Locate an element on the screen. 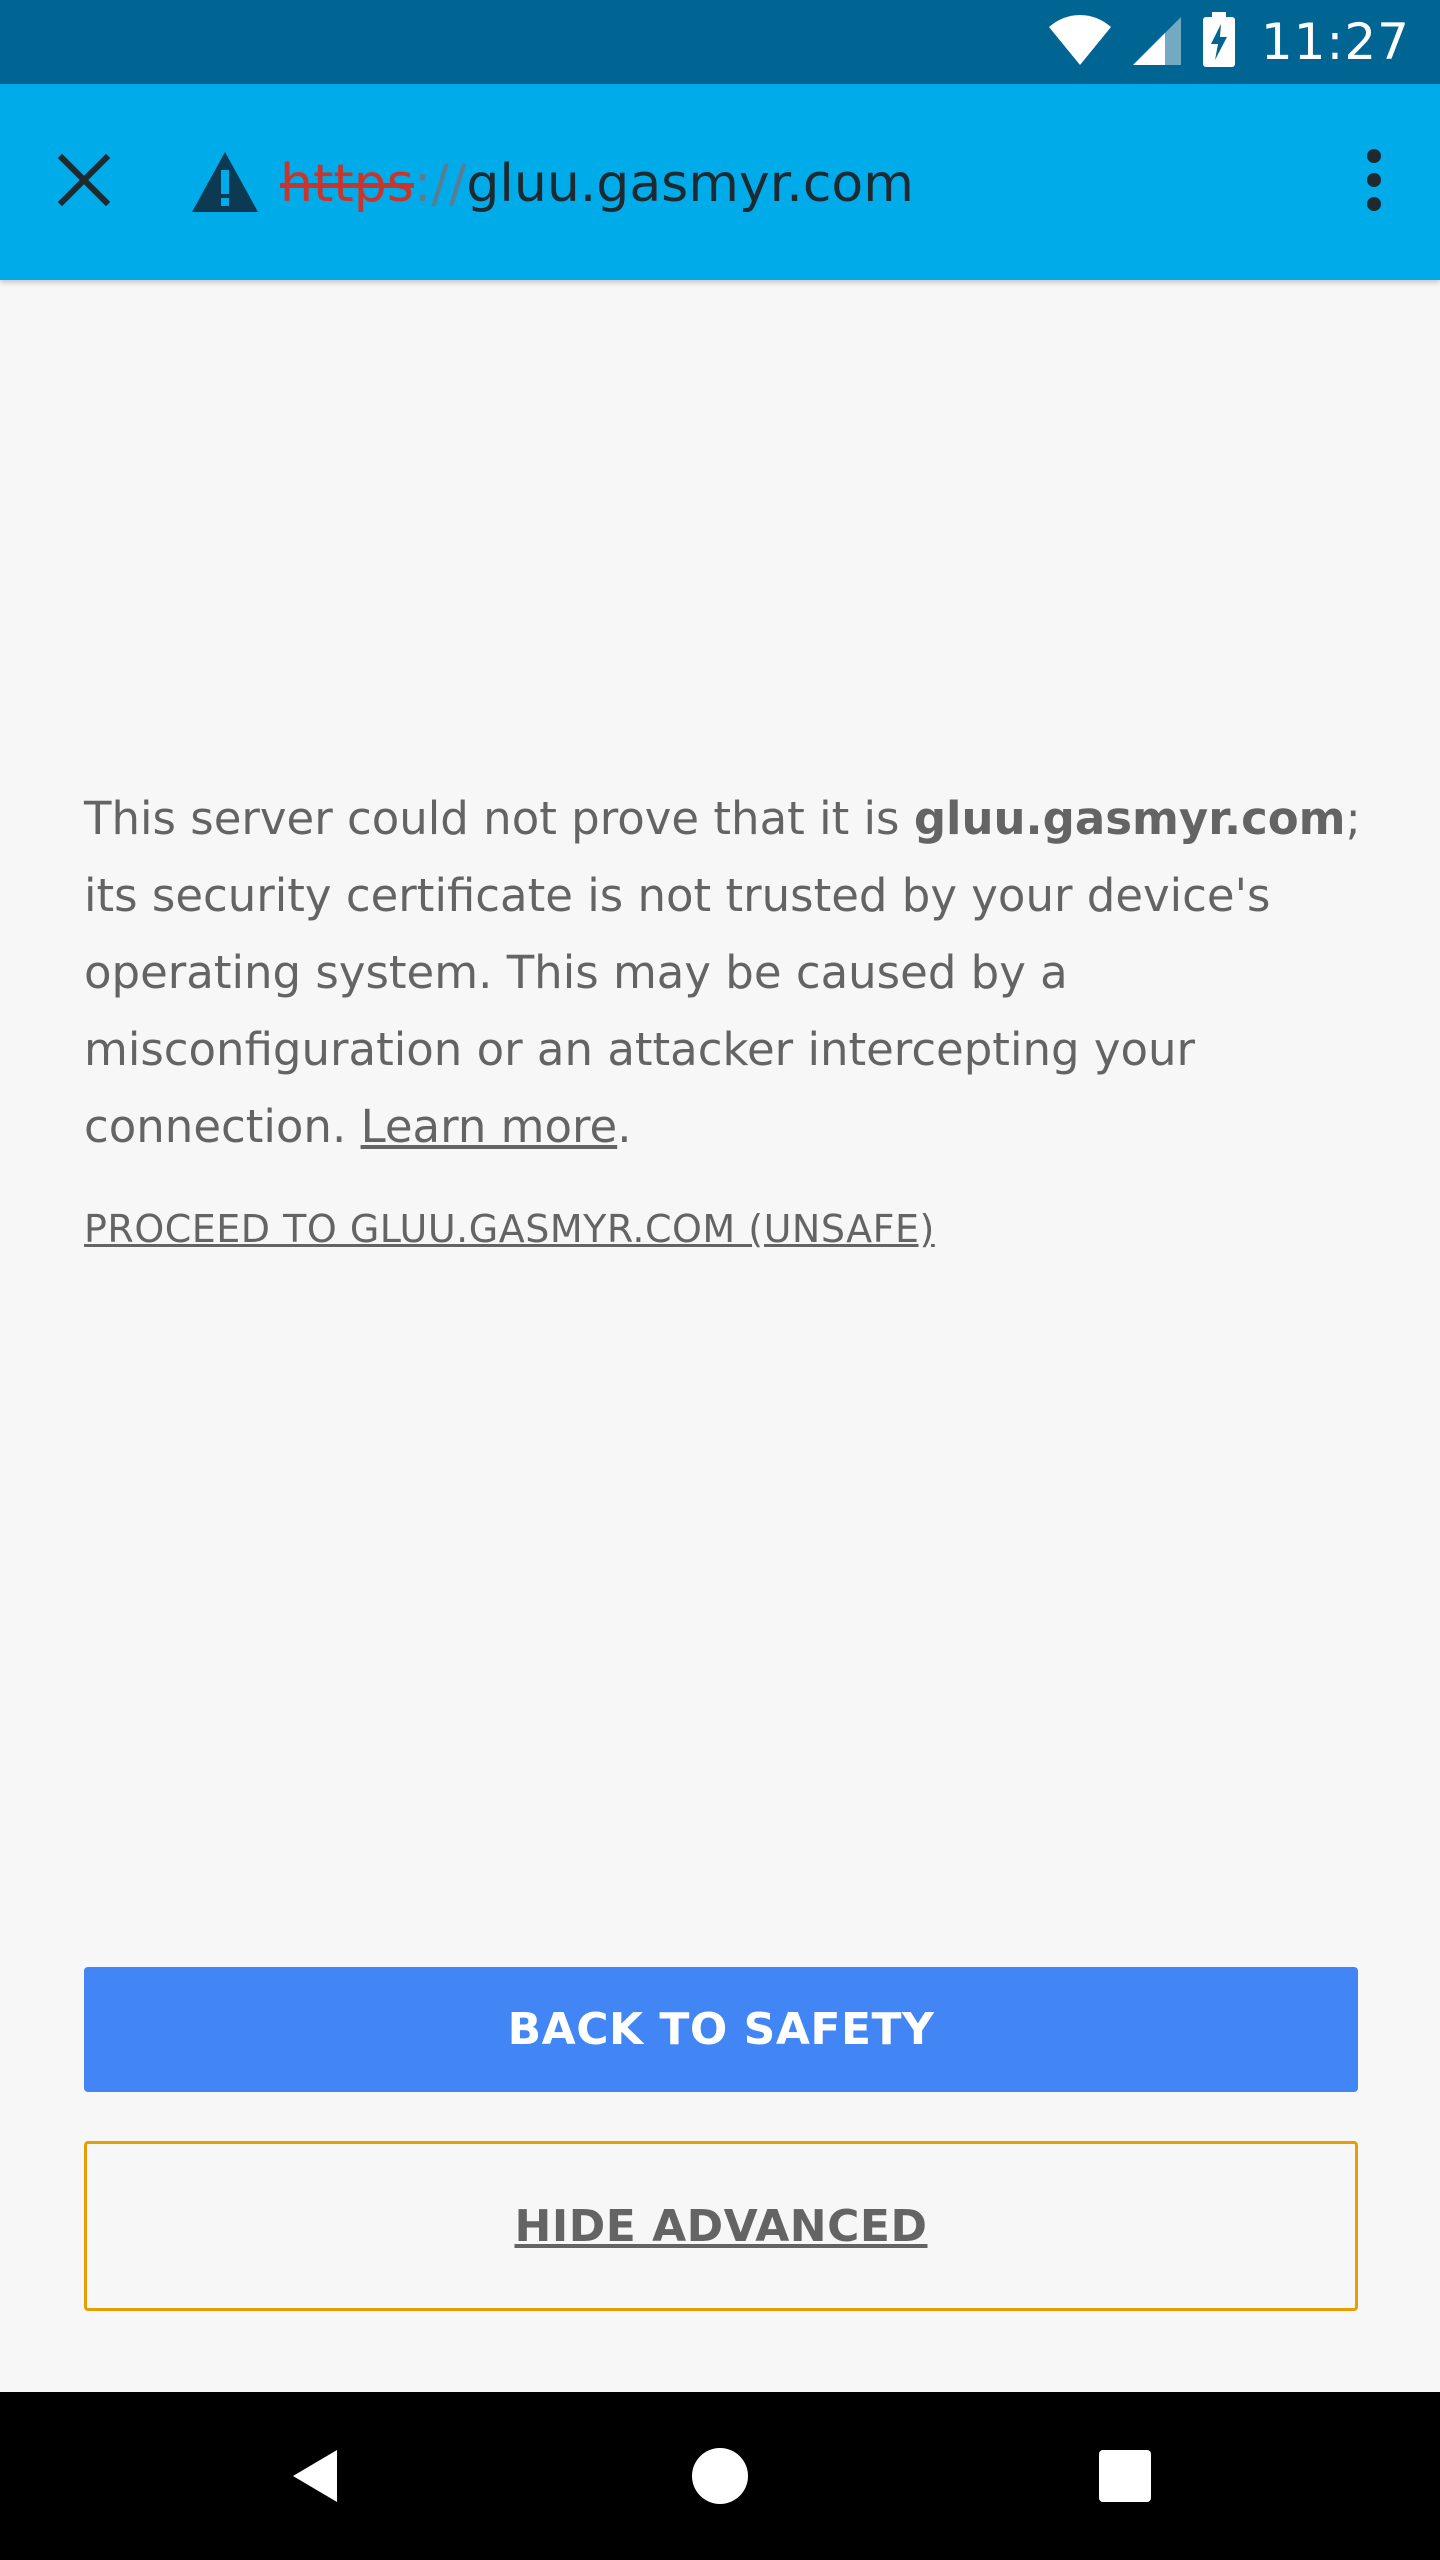 This screenshot has width=1440, height=2560. url-scheme: https is located at coordinates (347, 184).